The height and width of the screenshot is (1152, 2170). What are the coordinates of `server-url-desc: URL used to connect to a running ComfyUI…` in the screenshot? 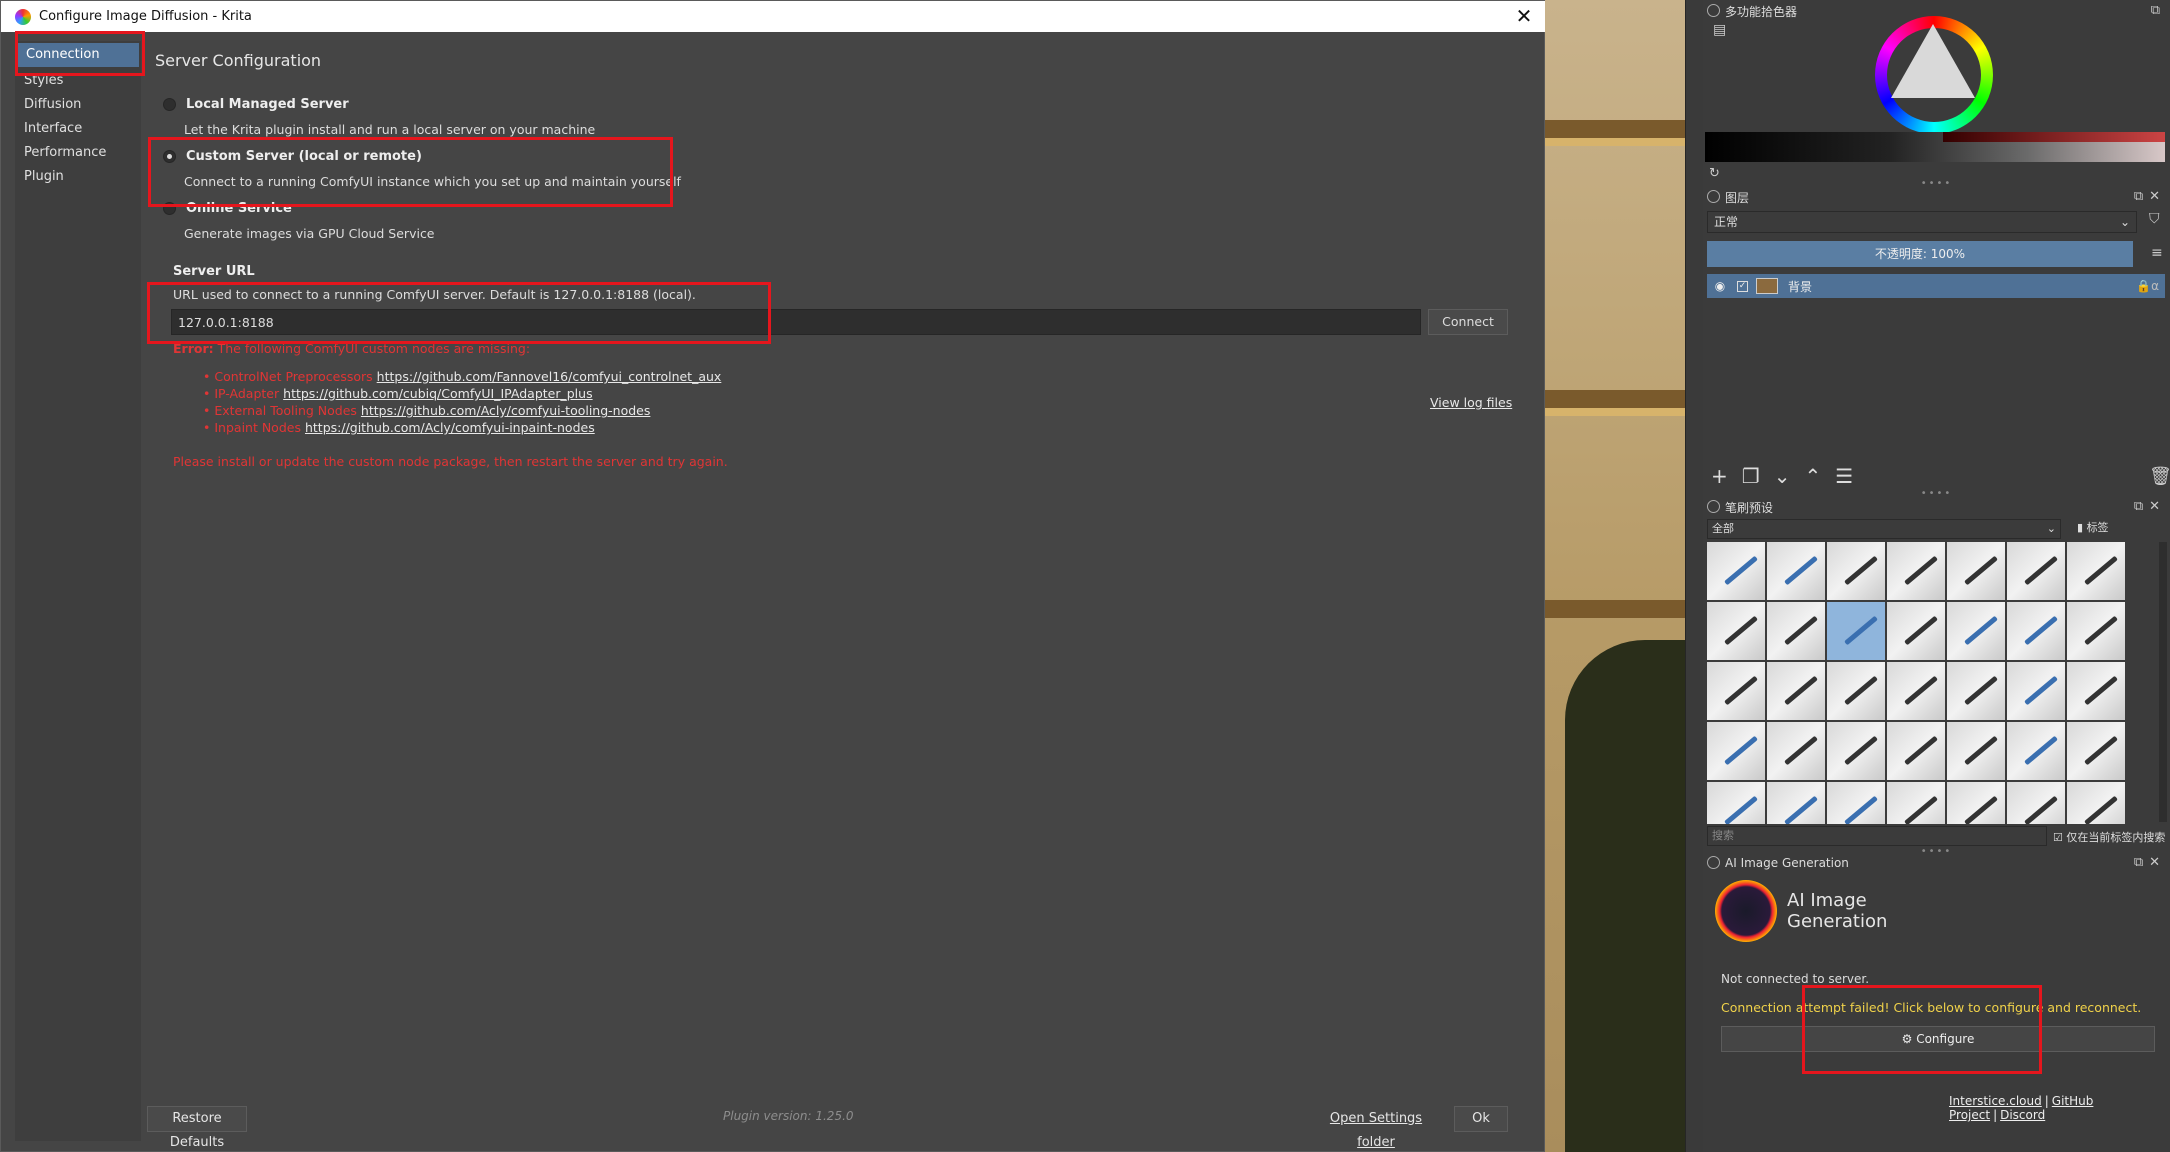 It's located at (434, 294).